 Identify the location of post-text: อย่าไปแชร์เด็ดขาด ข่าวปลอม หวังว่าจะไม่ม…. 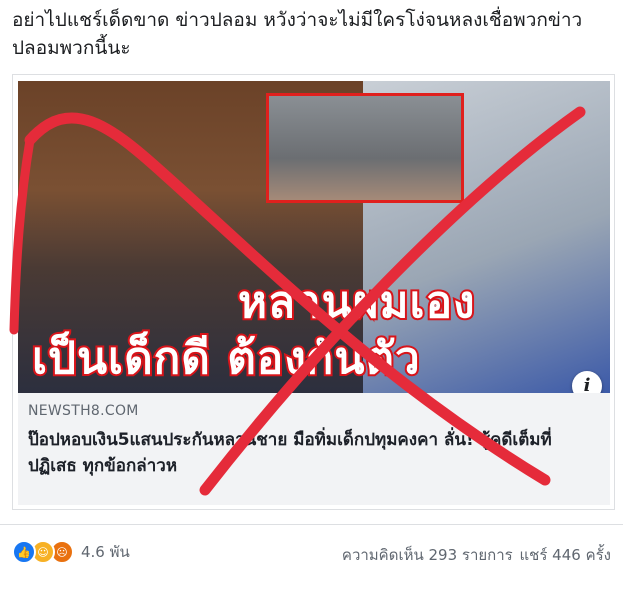
(297, 34).